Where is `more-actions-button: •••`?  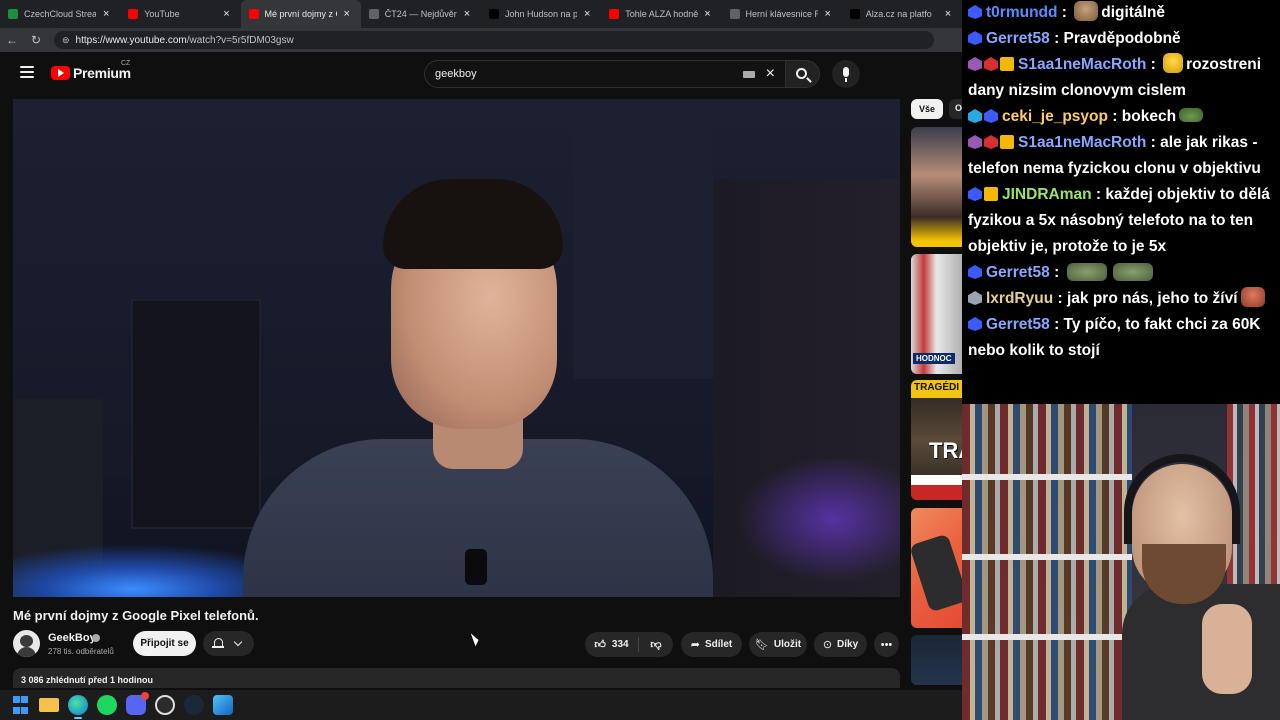 more-actions-button: ••• is located at coordinates (886, 644).